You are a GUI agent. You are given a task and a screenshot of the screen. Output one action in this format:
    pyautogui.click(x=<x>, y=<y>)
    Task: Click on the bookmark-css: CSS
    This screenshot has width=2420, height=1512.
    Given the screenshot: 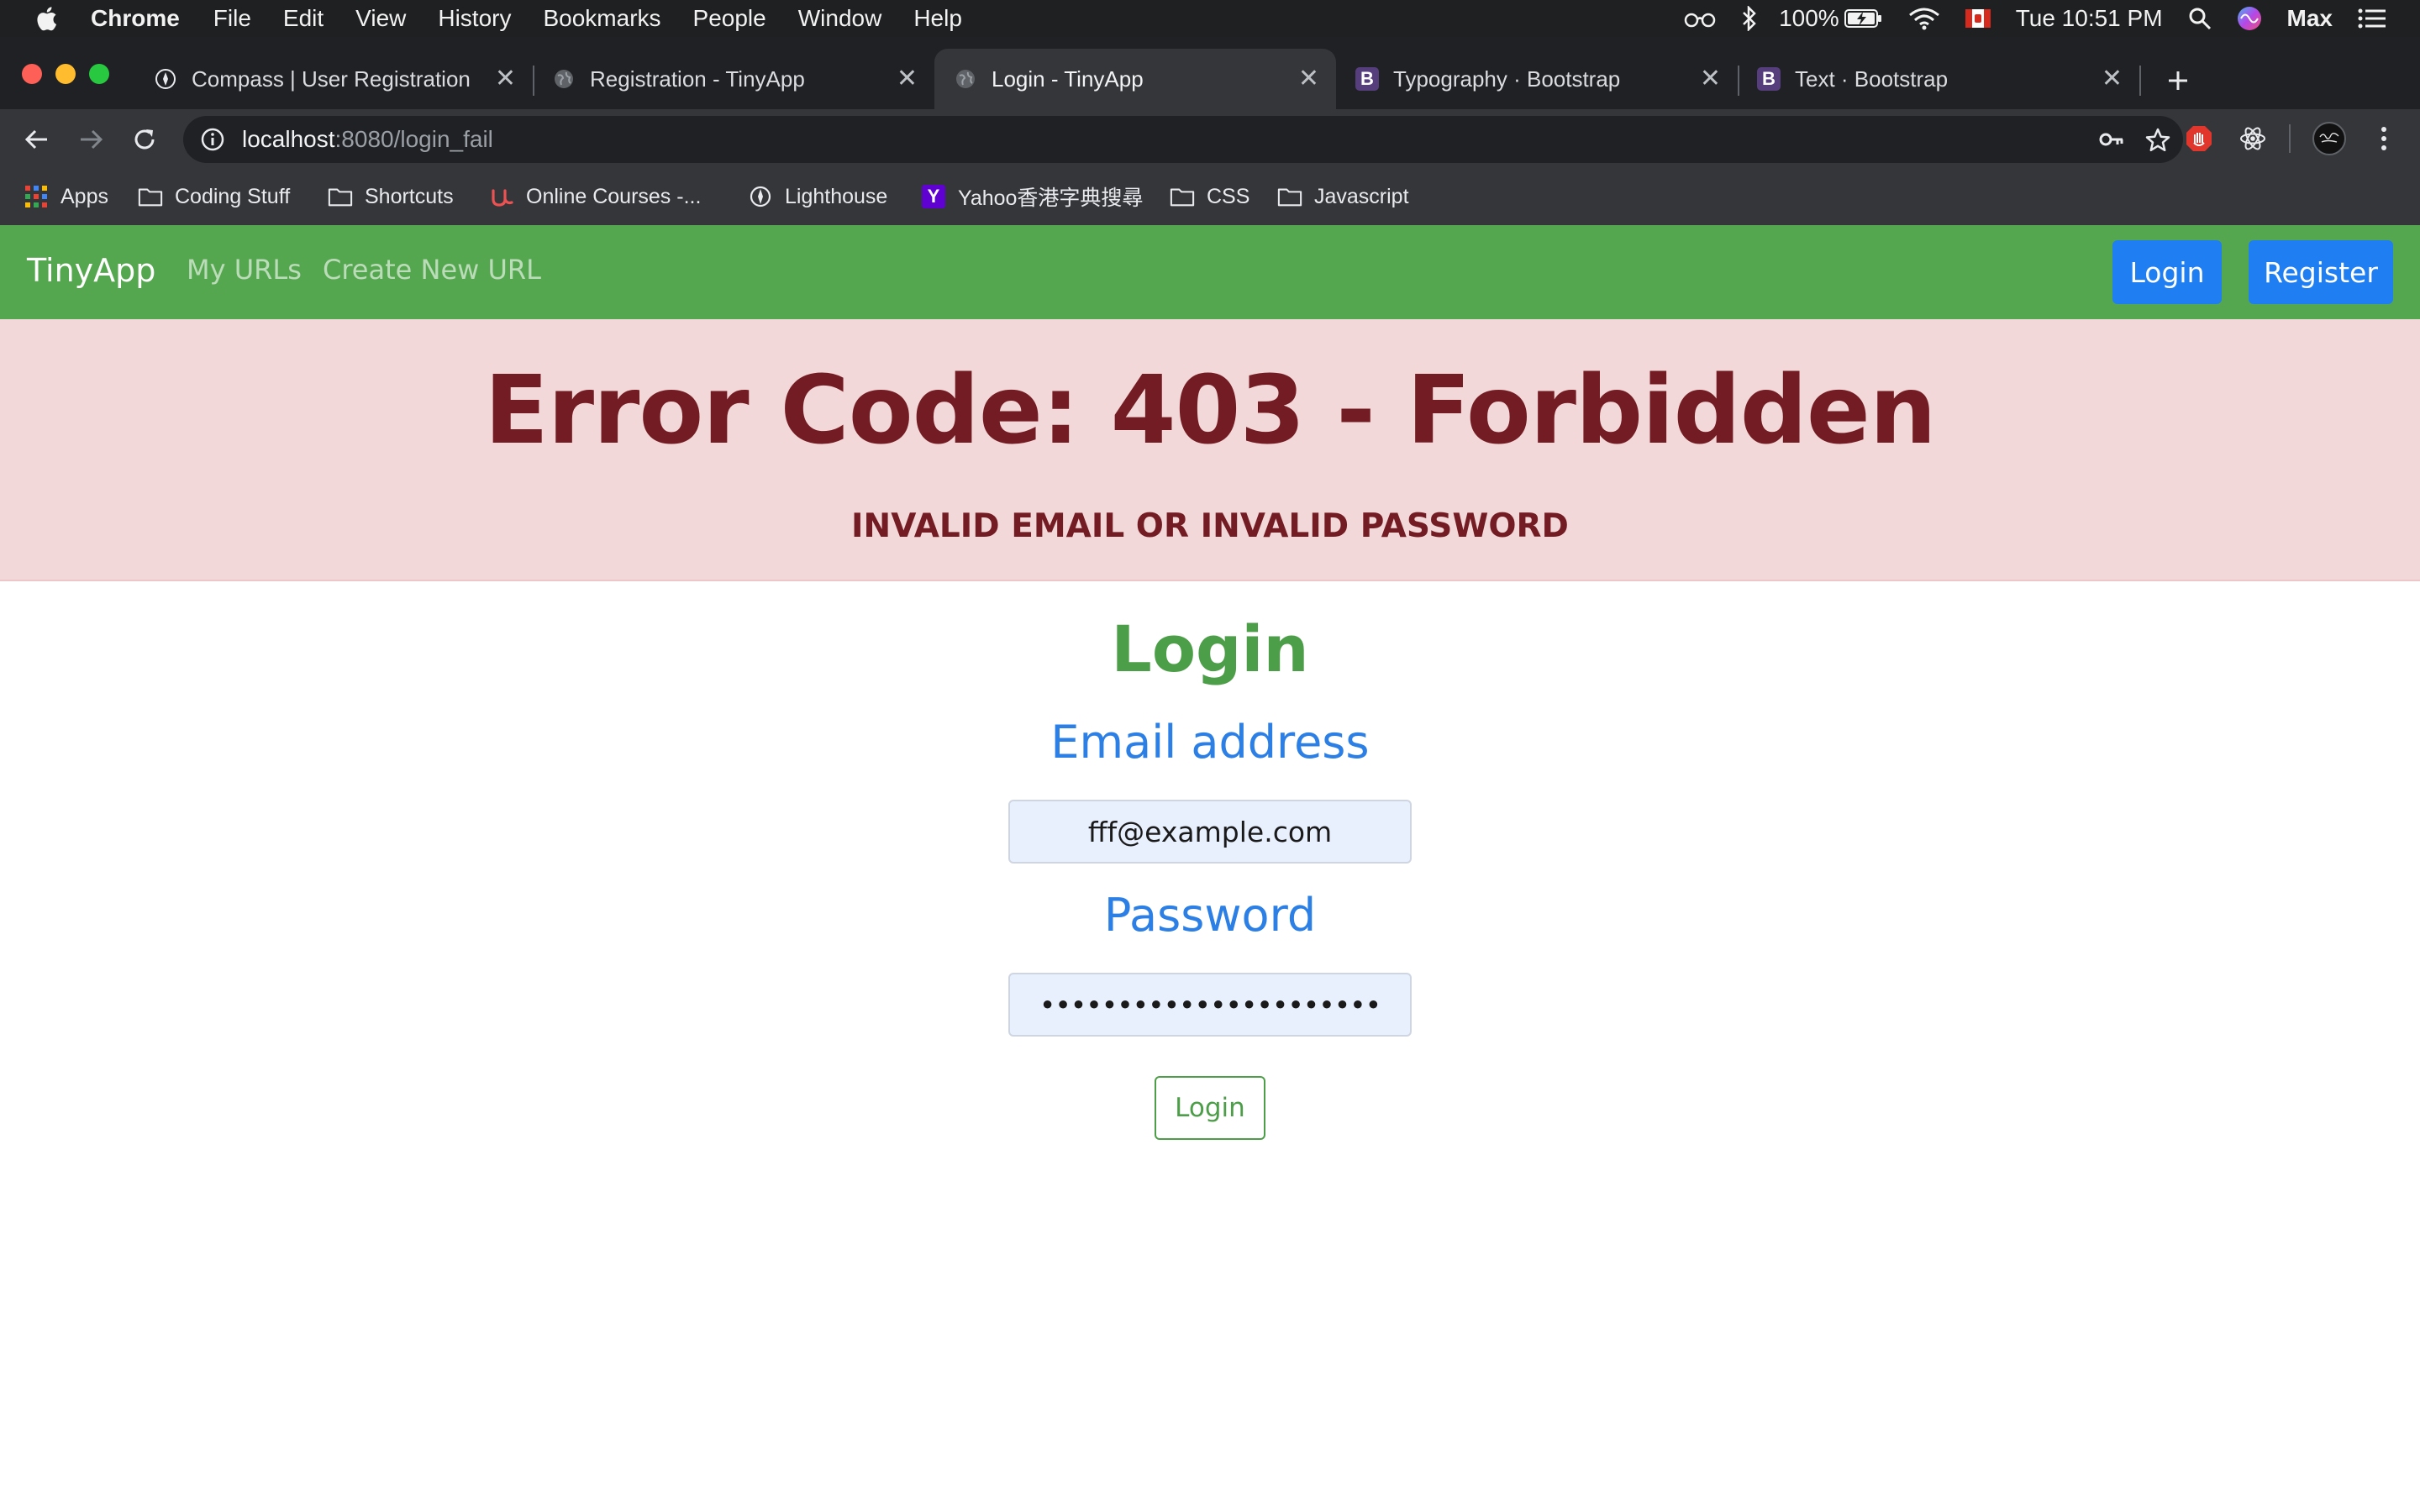 What is the action you would take?
    pyautogui.click(x=1209, y=196)
    